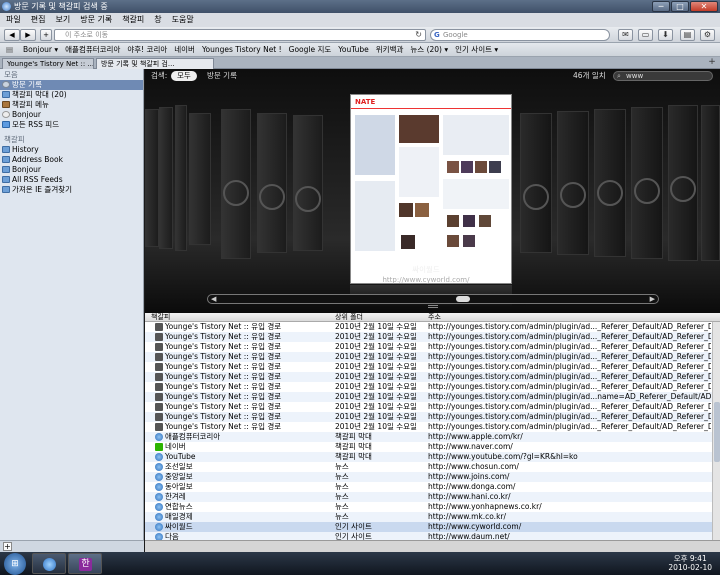 This screenshot has width=720, height=575. Describe the element at coordinates (432, 517) in the screenshot. I see `table-row: 매일경제 뉴스 http://www.mk.co.kr/` at that location.